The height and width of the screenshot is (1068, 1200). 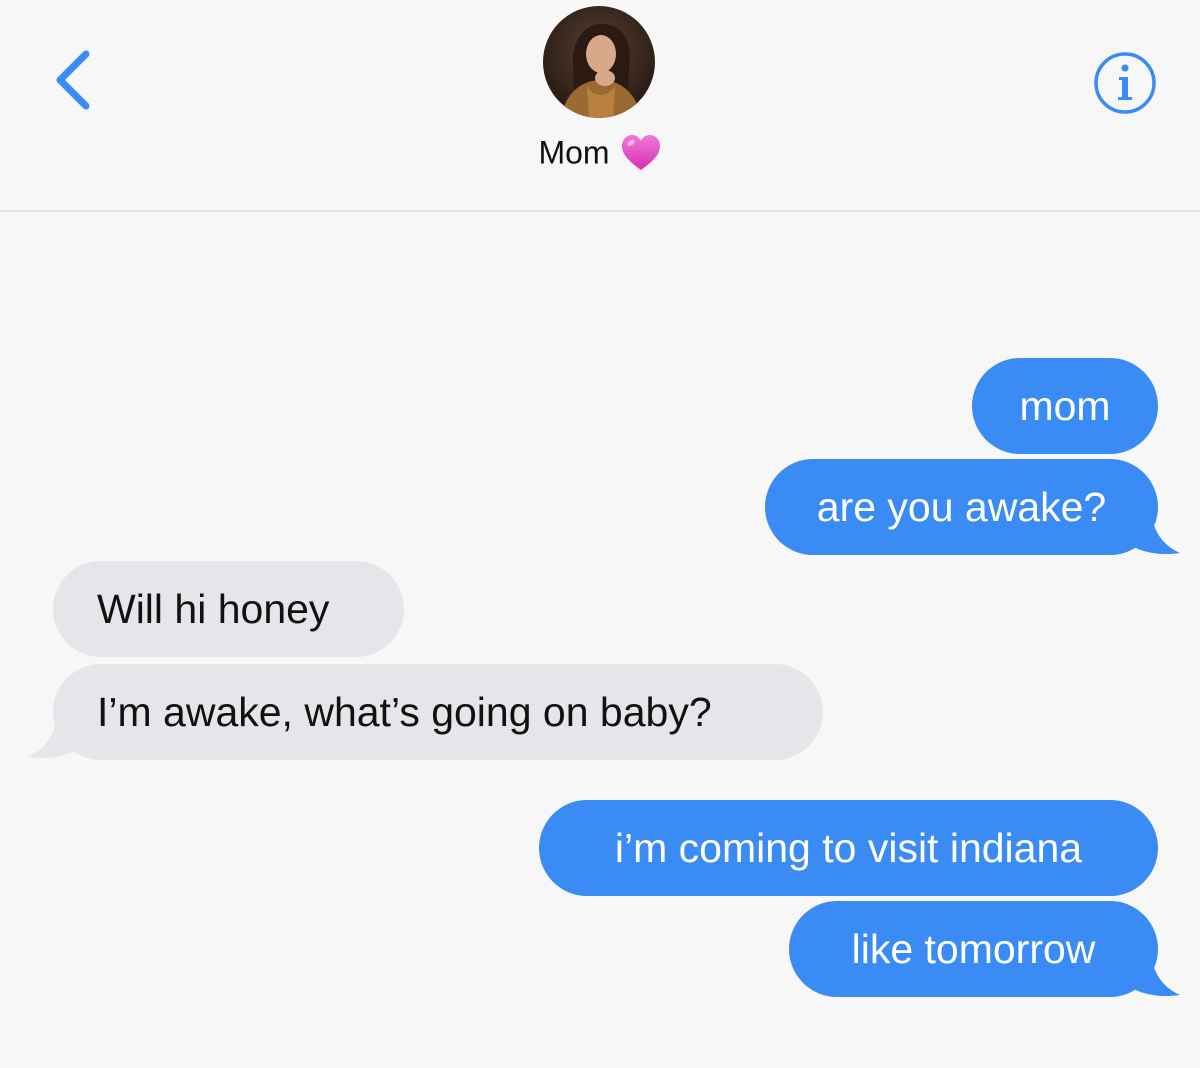 I want to click on pink-heart-icon, so click(x=640, y=152).